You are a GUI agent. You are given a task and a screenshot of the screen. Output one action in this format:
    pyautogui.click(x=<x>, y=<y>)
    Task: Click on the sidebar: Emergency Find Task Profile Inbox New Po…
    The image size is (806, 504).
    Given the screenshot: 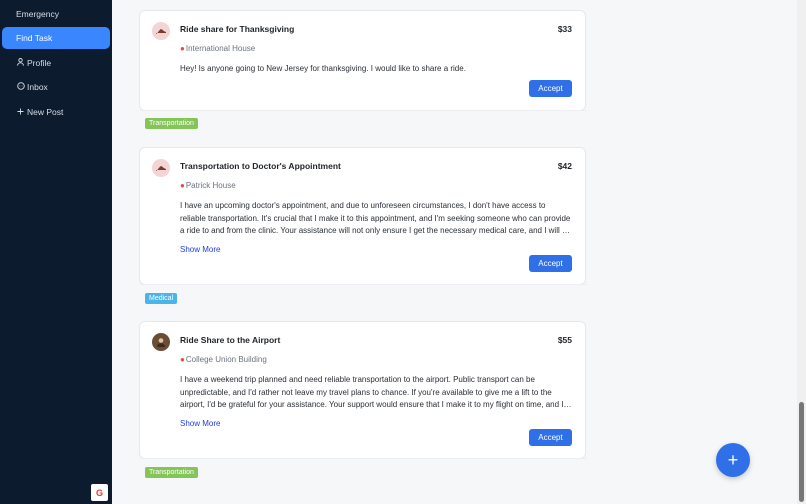 What is the action you would take?
    pyautogui.click(x=56, y=252)
    